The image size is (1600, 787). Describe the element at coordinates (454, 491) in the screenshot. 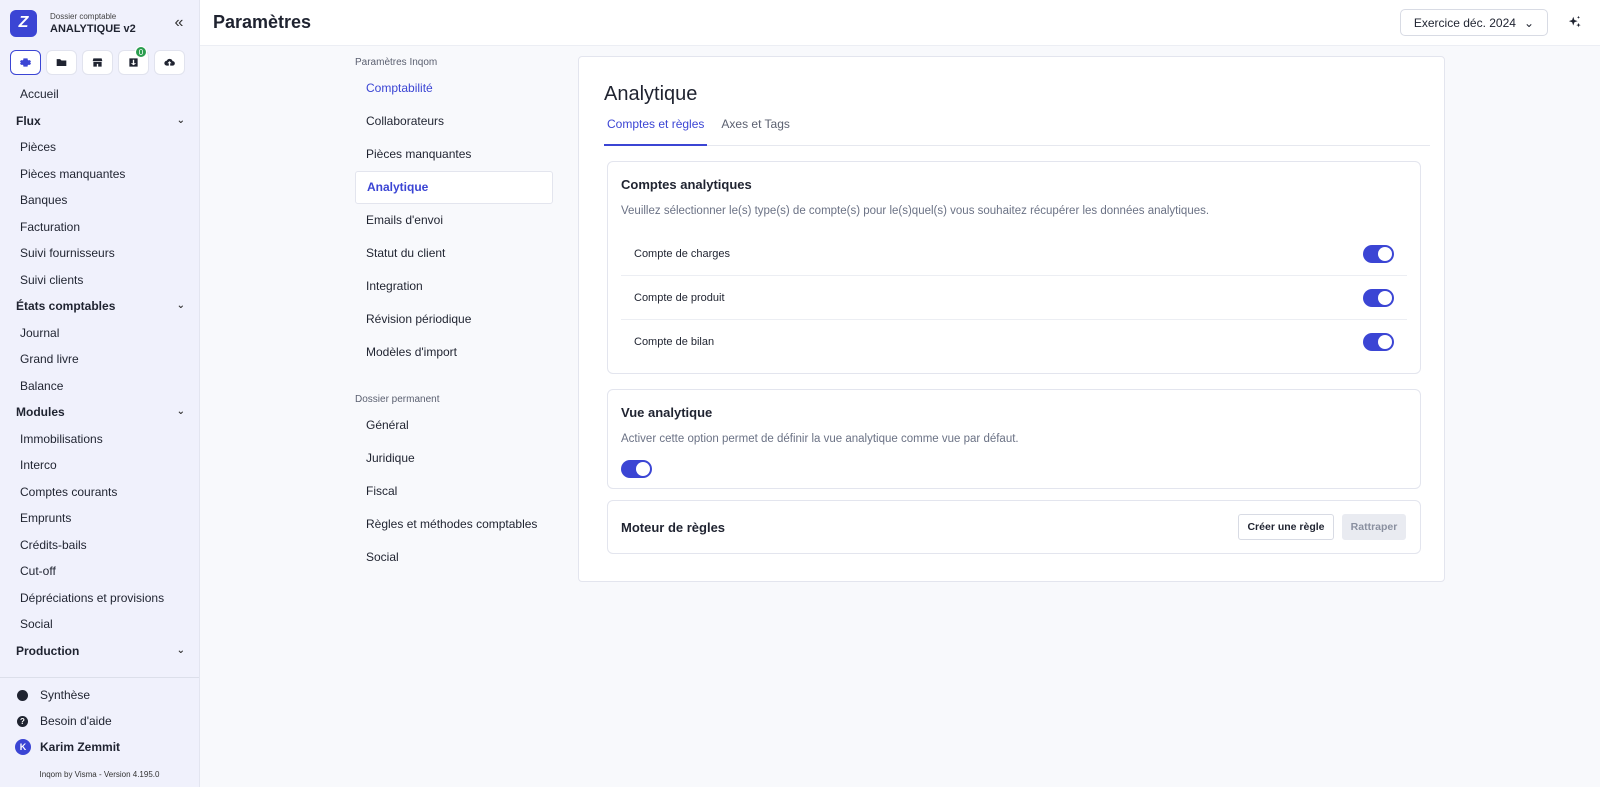

I see `settings-fiscal: Fiscal` at that location.